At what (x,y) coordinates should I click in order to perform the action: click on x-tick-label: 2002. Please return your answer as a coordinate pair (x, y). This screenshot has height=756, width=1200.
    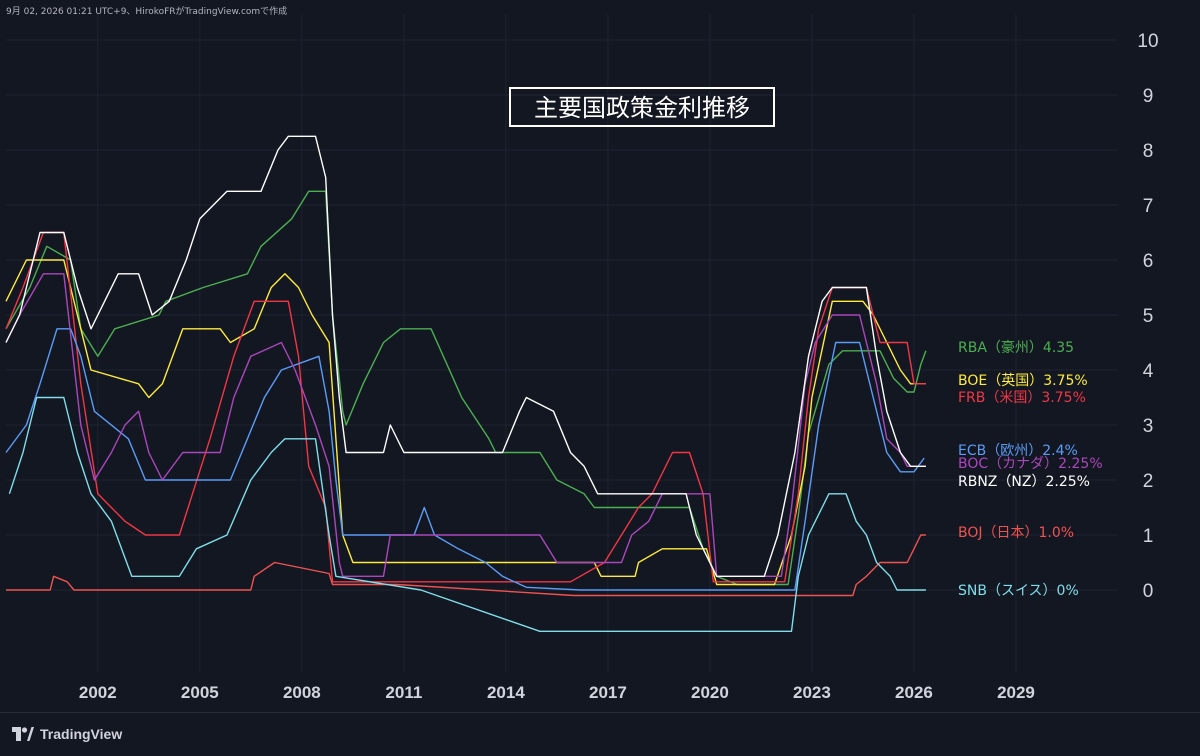
    Looking at the image, I should click on (98, 692).